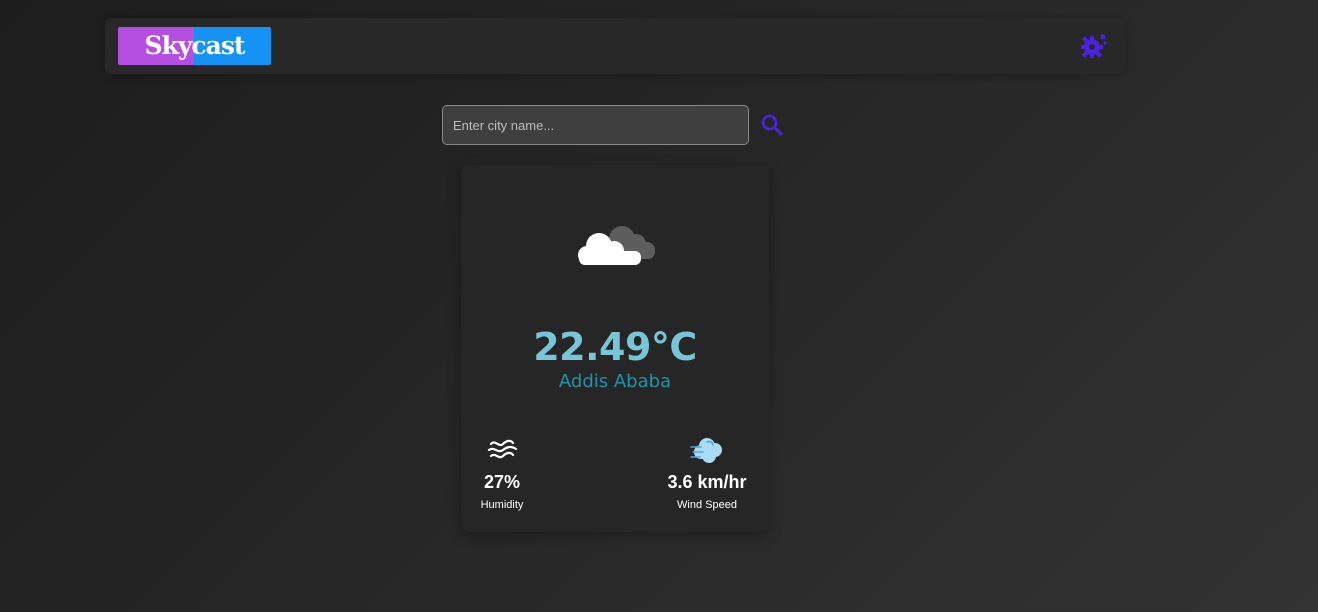  I want to click on cloud-icon, so click(616, 245).